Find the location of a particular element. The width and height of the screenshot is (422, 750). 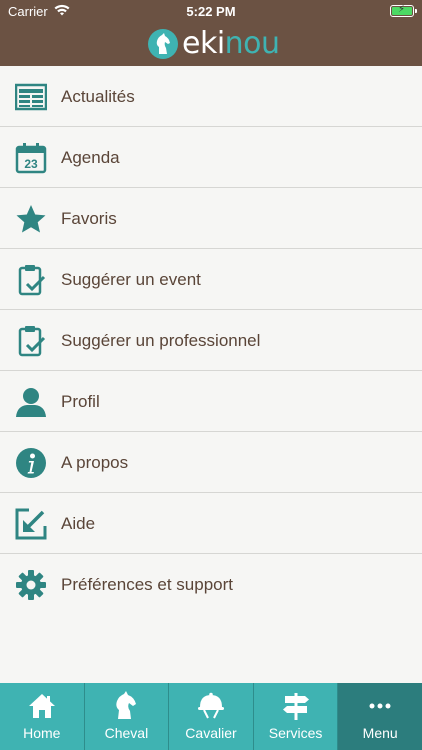

tab-cheval: Cheval is located at coordinates (127, 716).